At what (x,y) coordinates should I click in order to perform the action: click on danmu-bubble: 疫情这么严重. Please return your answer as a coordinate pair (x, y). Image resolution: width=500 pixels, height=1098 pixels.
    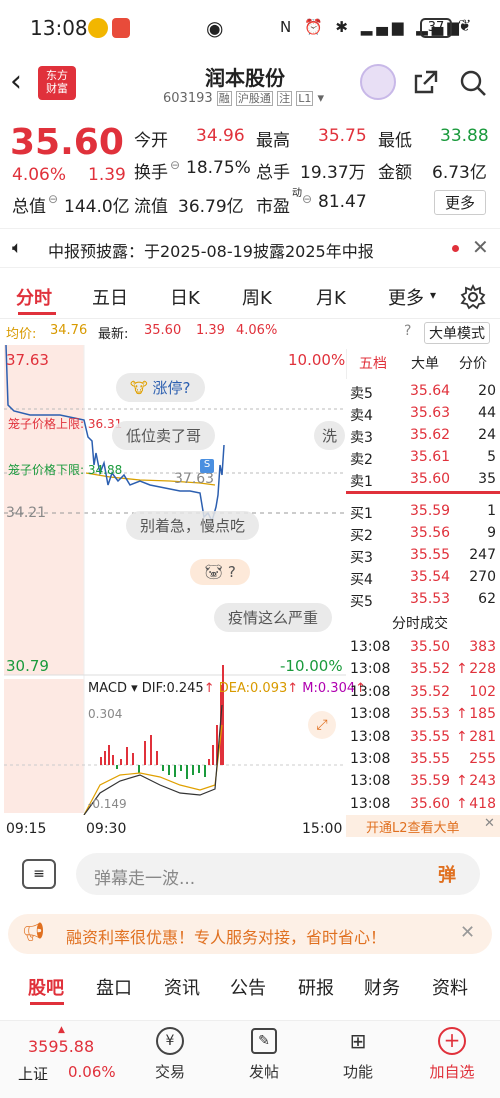
    Looking at the image, I should click on (273, 617).